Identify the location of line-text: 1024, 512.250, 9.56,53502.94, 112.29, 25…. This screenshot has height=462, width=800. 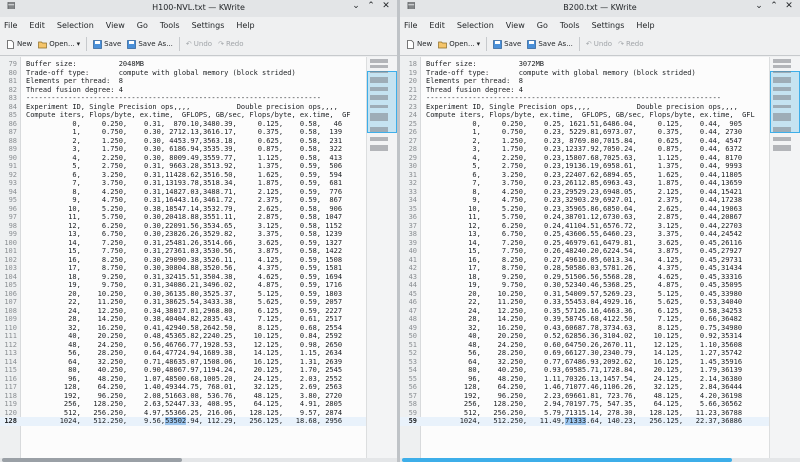
(184, 421).